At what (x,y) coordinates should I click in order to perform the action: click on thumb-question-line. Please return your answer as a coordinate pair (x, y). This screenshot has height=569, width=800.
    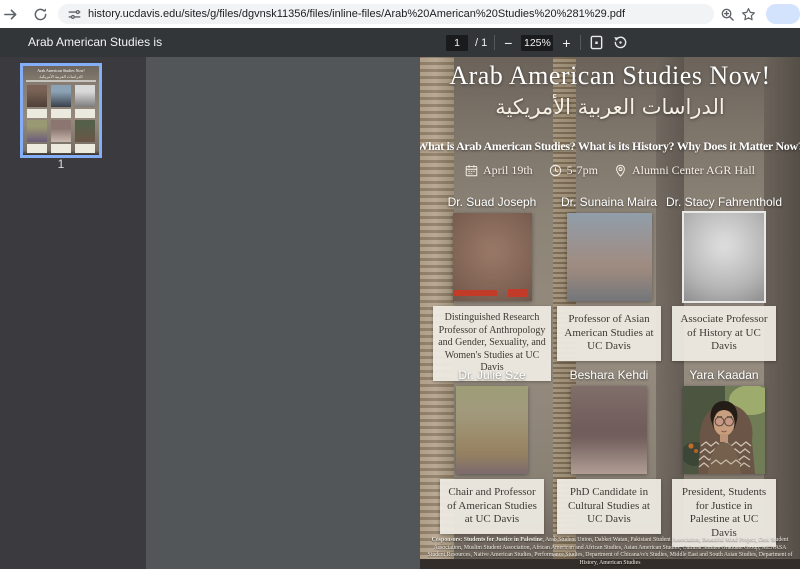
    Looking at the image, I should click on (61, 81).